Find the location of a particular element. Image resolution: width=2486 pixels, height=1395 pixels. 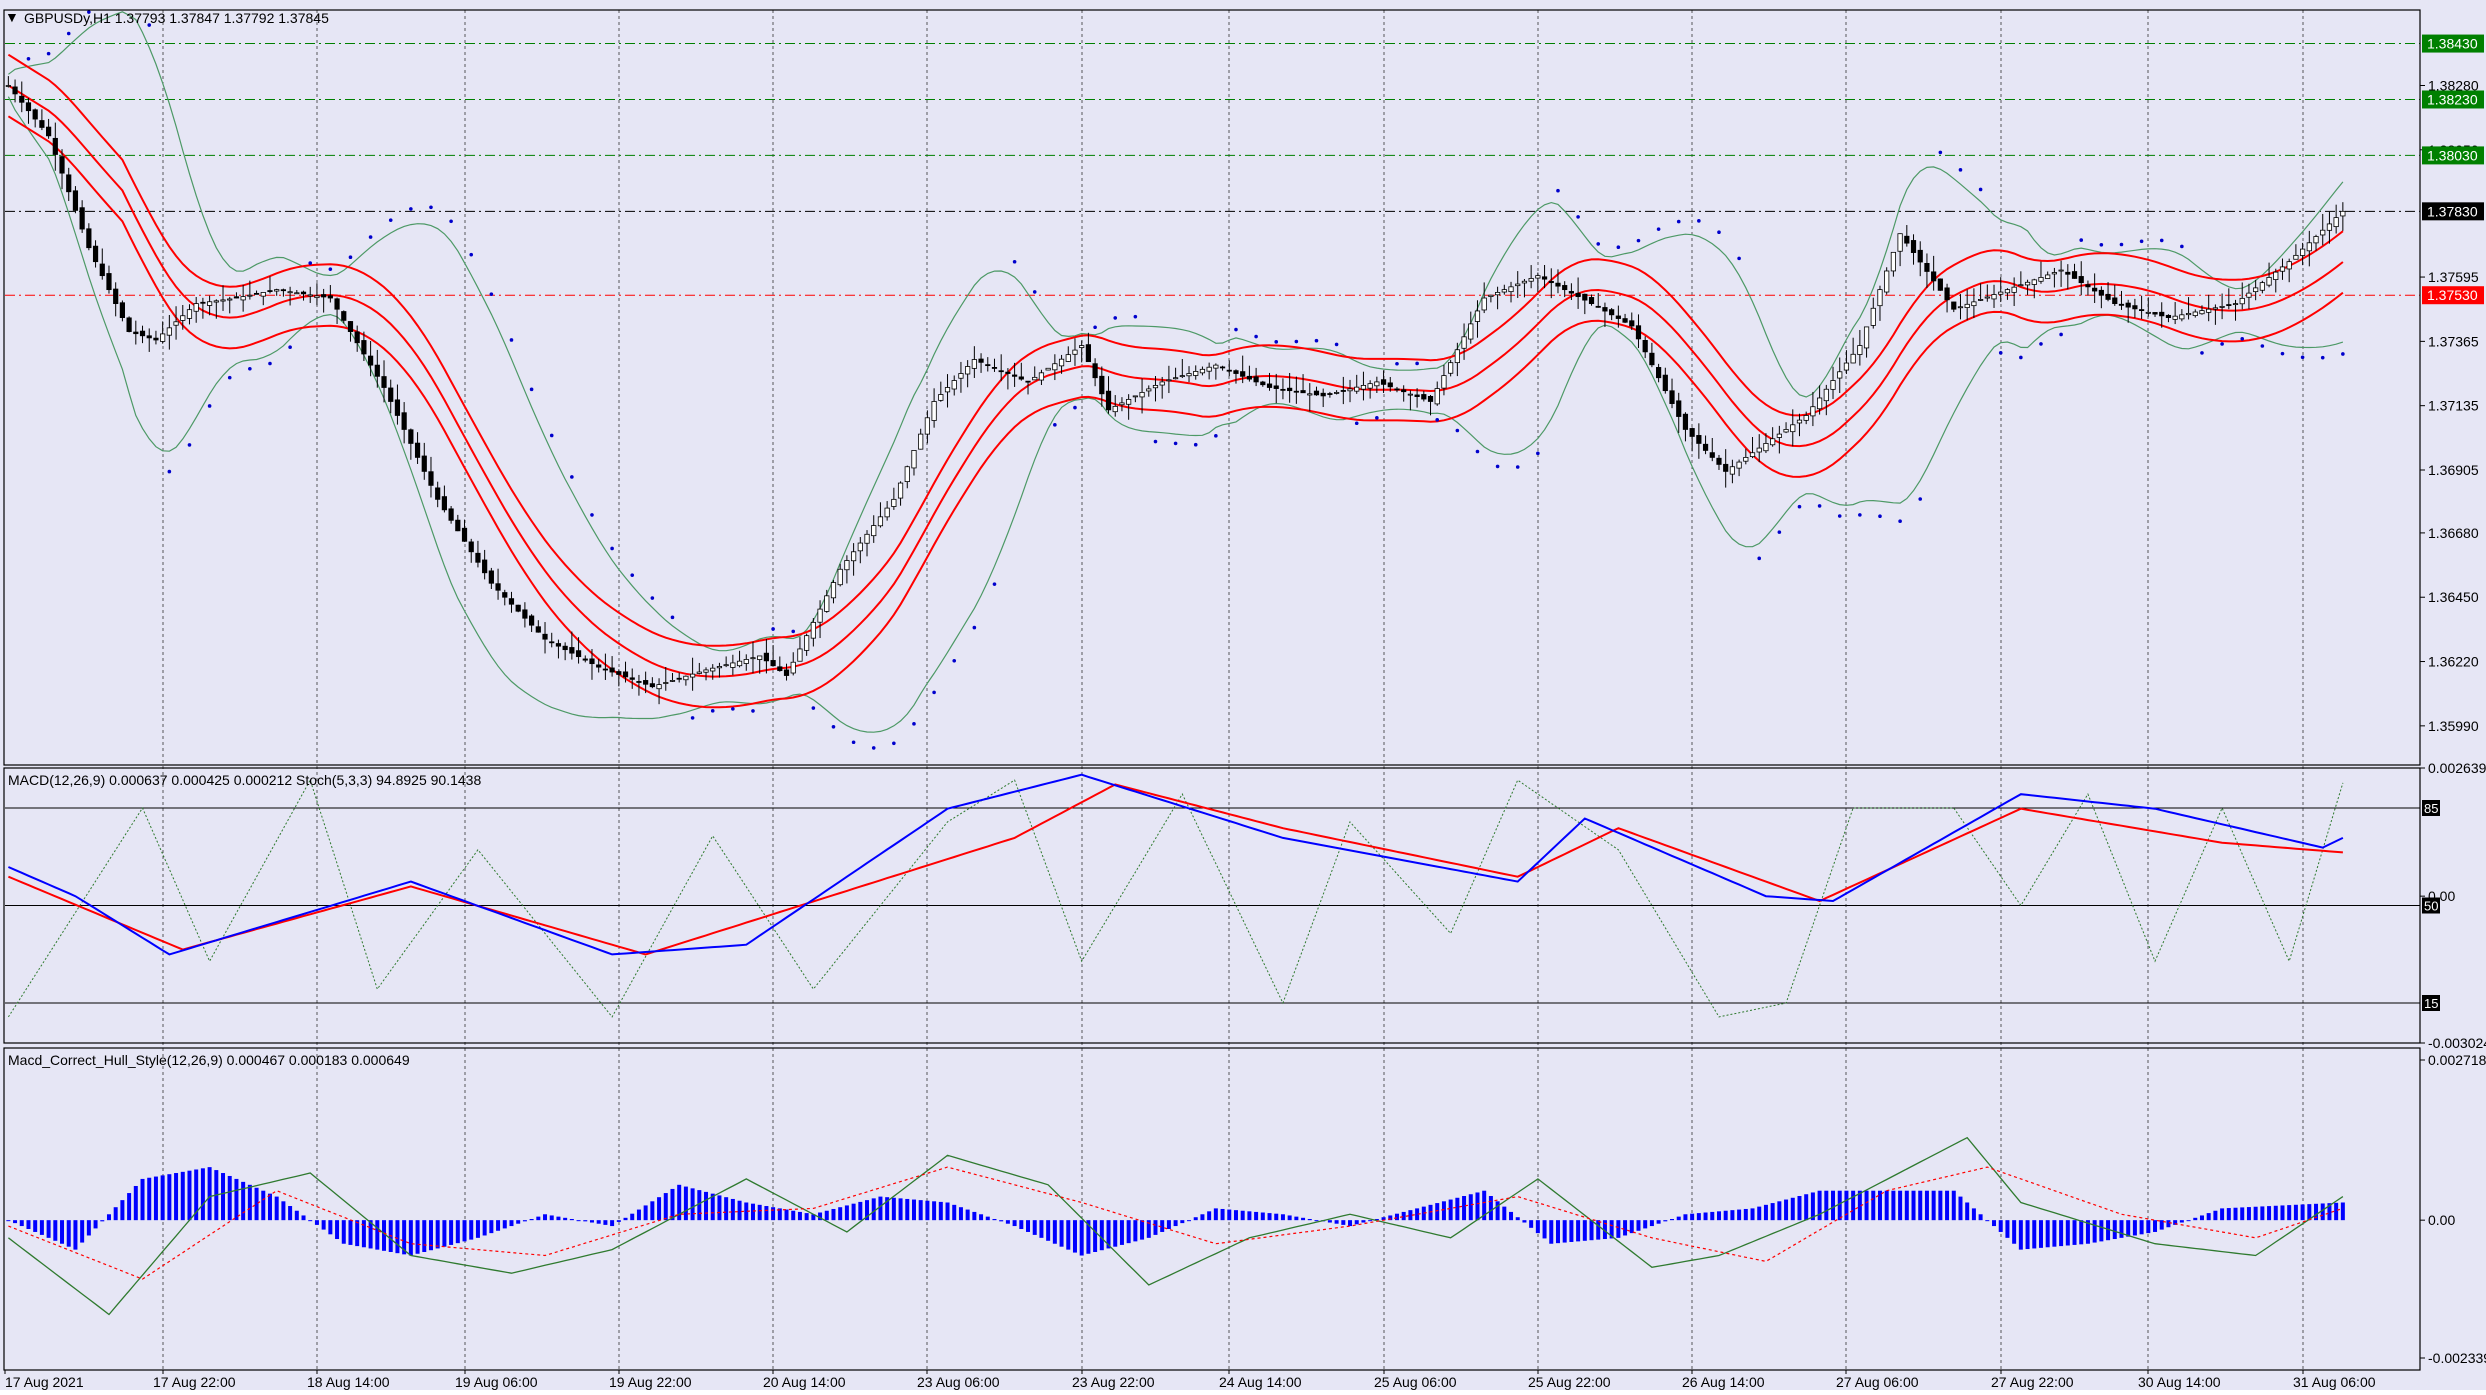

hull-tick-label: -0.002339 is located at coordinates (2457, 1358).